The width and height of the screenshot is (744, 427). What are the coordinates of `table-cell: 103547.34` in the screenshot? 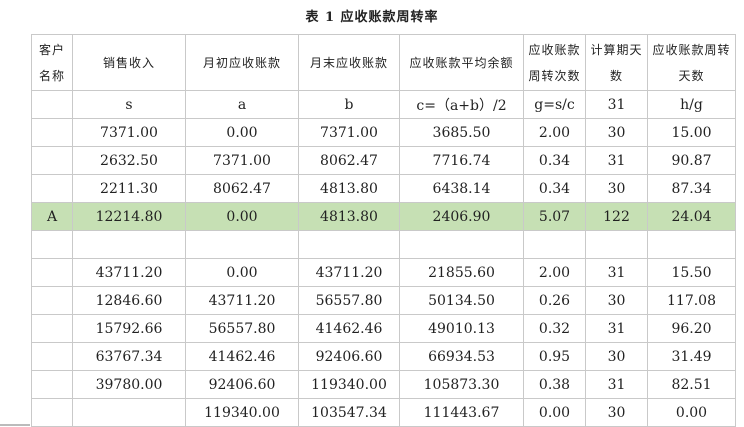 It's located at (349, 412).